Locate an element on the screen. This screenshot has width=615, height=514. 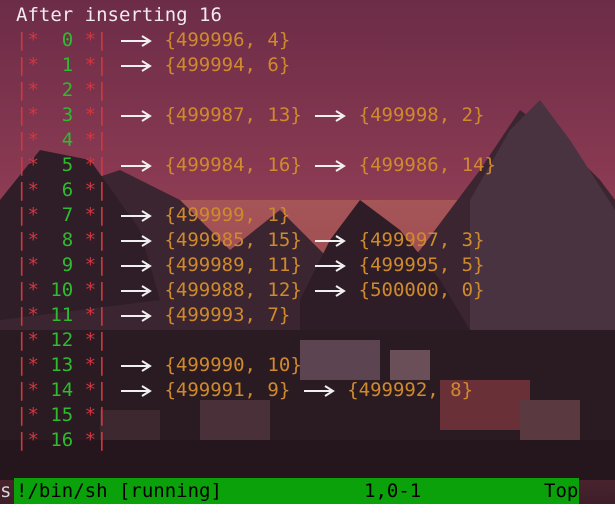
table-row: |* 4 *| is located at coordinates (62, 140).